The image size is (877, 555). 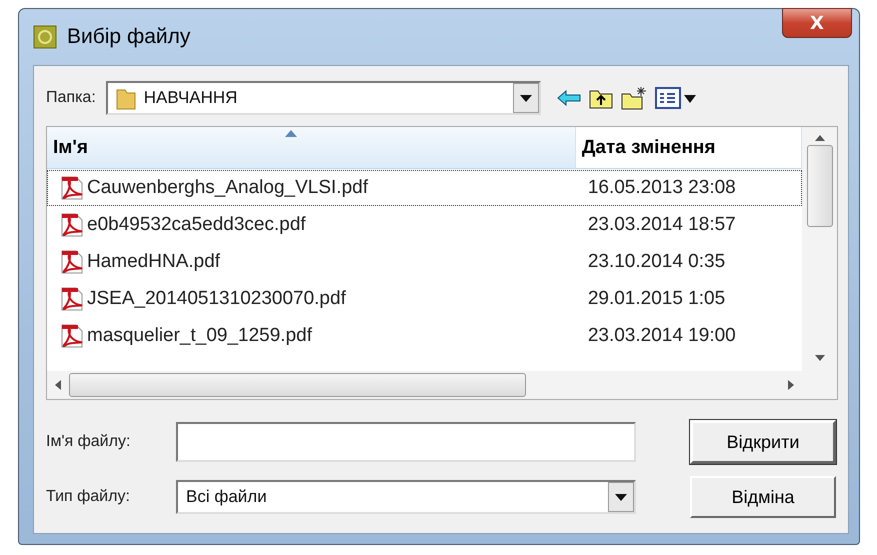 What do you see at coordinates (89, 442) in the screenshot?
I see `file-name-label: Ім'я файлу:` at bounding box center [89, 442].